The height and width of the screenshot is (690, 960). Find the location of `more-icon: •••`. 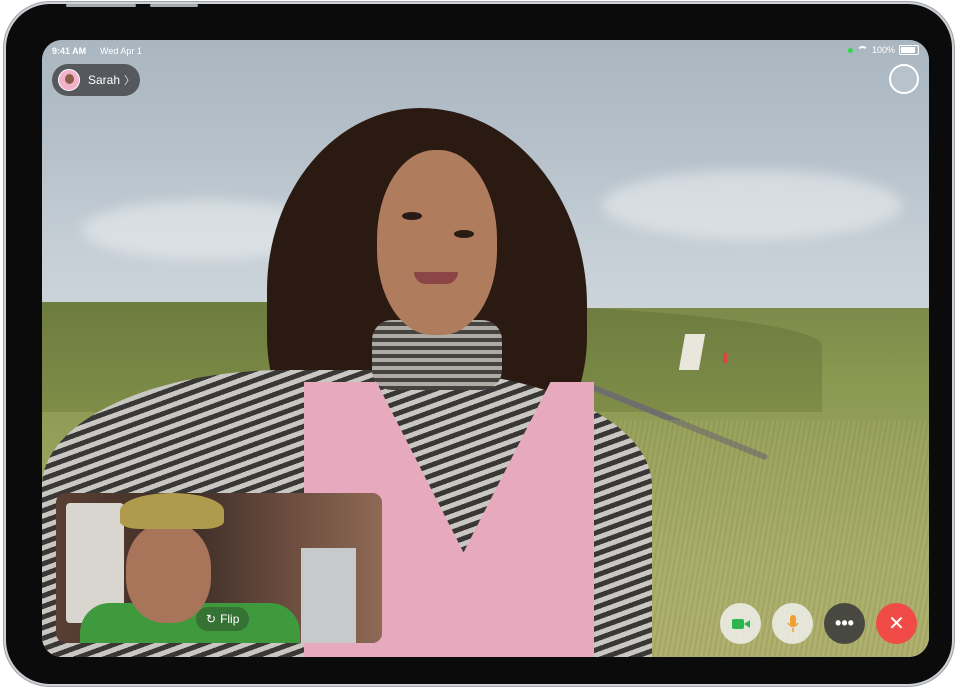

more-icon: ••• is located at coordinates (844, 623).